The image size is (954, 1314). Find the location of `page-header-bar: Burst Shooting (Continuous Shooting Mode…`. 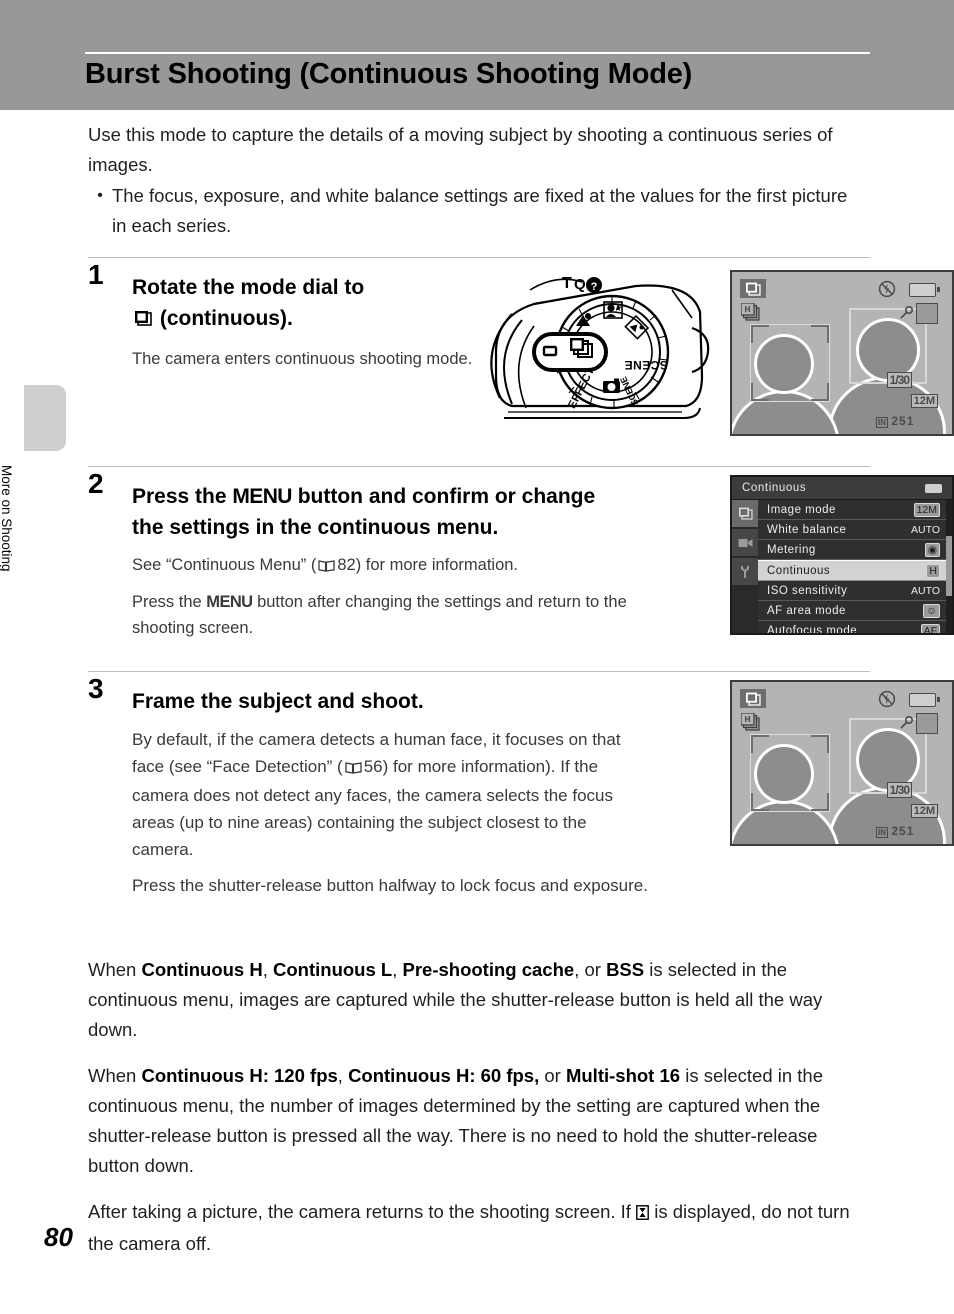

page-header-bar: Burst Shooting (Continuous Shooting Mode… is located at coordinates (477, 55).